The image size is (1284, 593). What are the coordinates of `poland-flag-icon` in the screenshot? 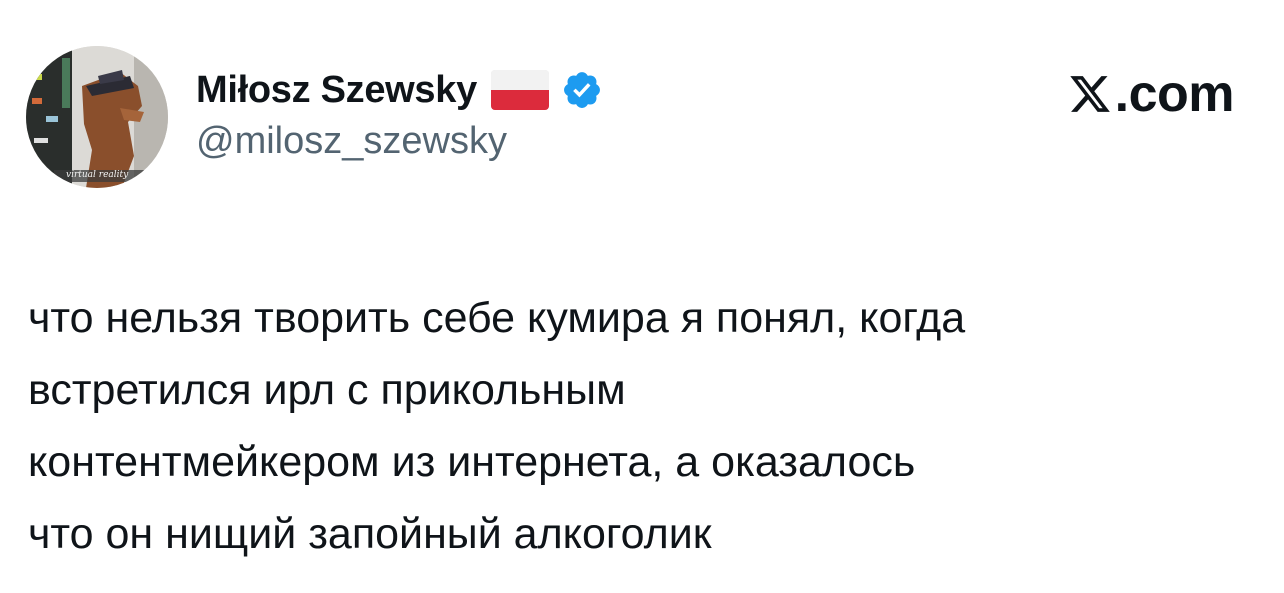 It's located at (519, 90).